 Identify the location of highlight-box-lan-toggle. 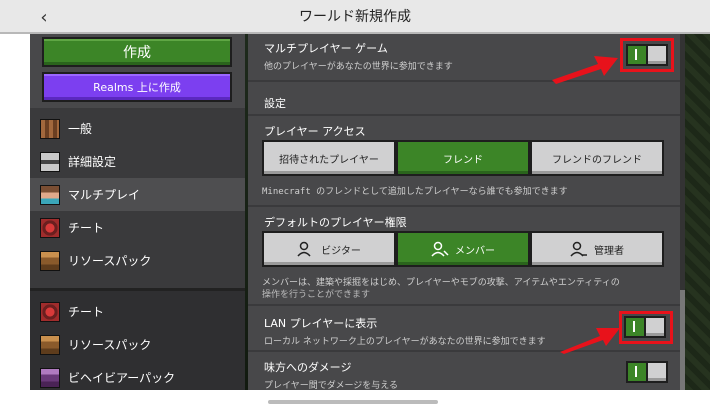
(646, 327).